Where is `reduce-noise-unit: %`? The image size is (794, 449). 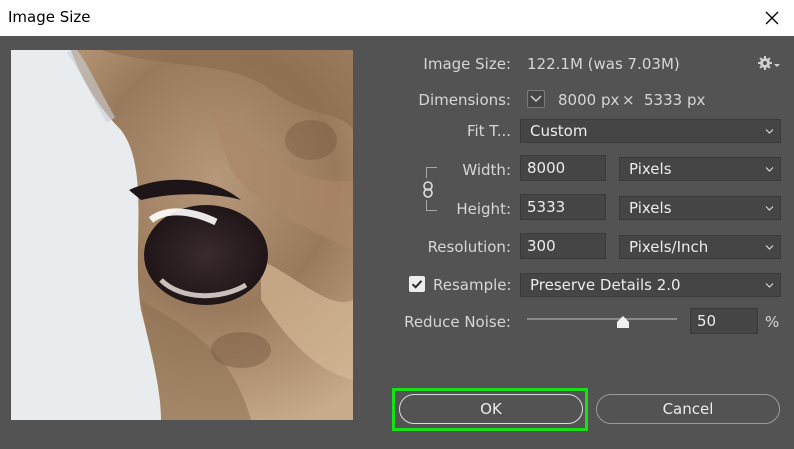 reduce-noise-unit: % is located at coordinates (772, 322).